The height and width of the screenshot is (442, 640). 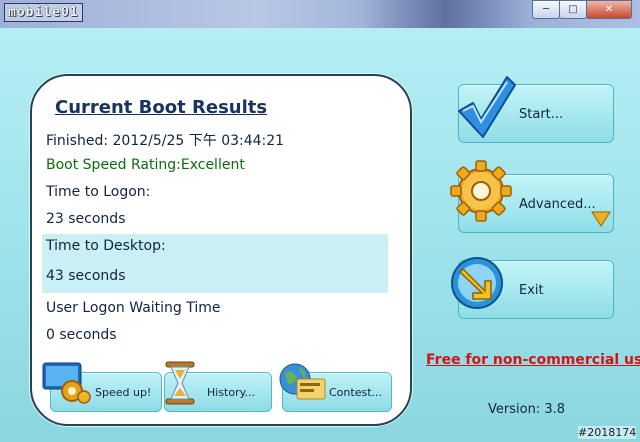 I want to click on speedup-icon, so click(x=67, y=383).